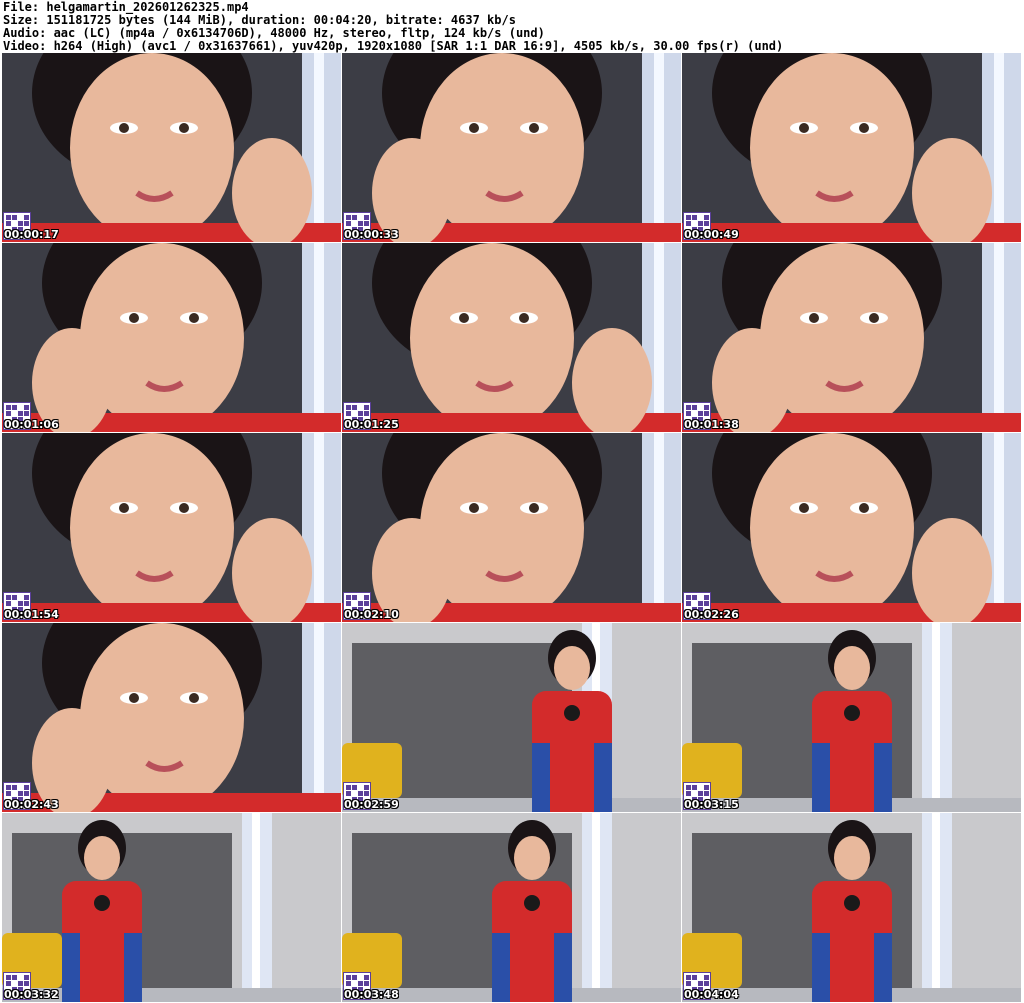  I want to click on video-thumbnail: 00:01:25, so click(511, 337).